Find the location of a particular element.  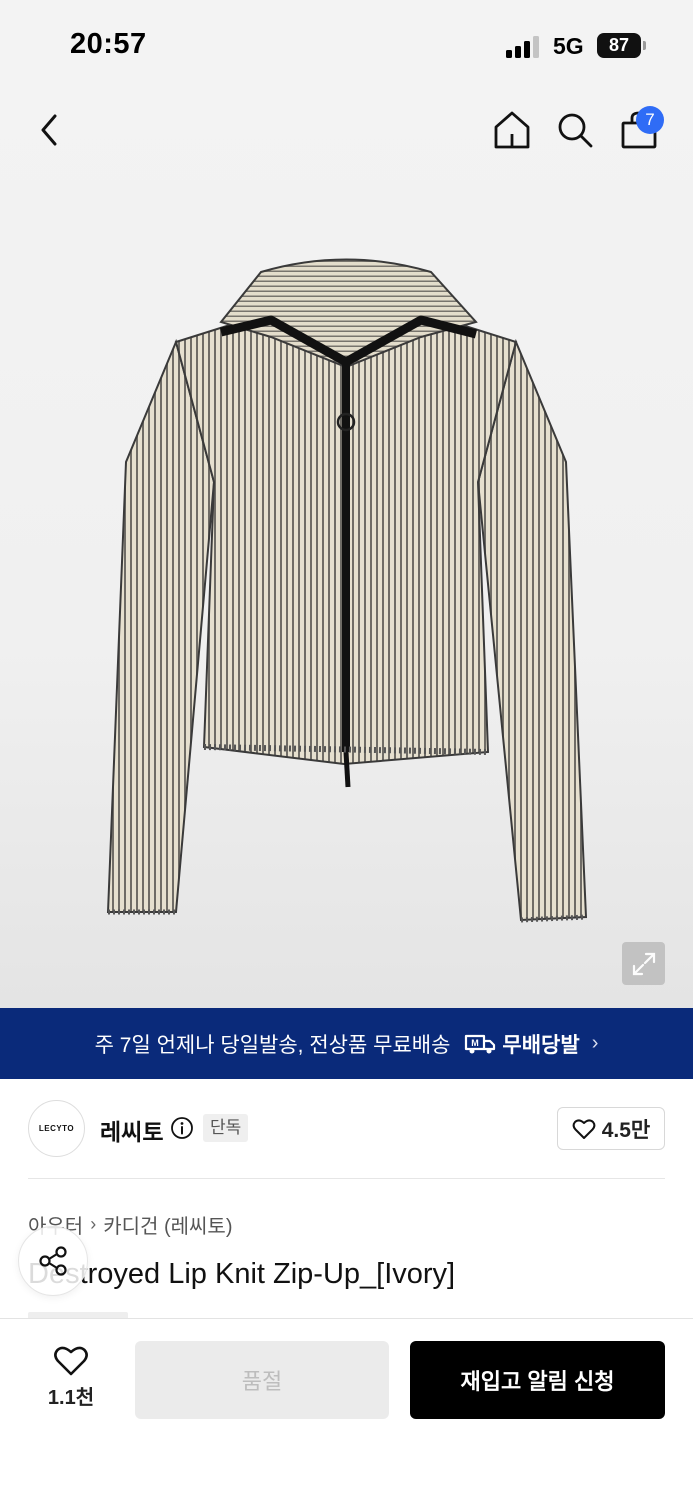

battery-tip is located at coordinates (644, 45).